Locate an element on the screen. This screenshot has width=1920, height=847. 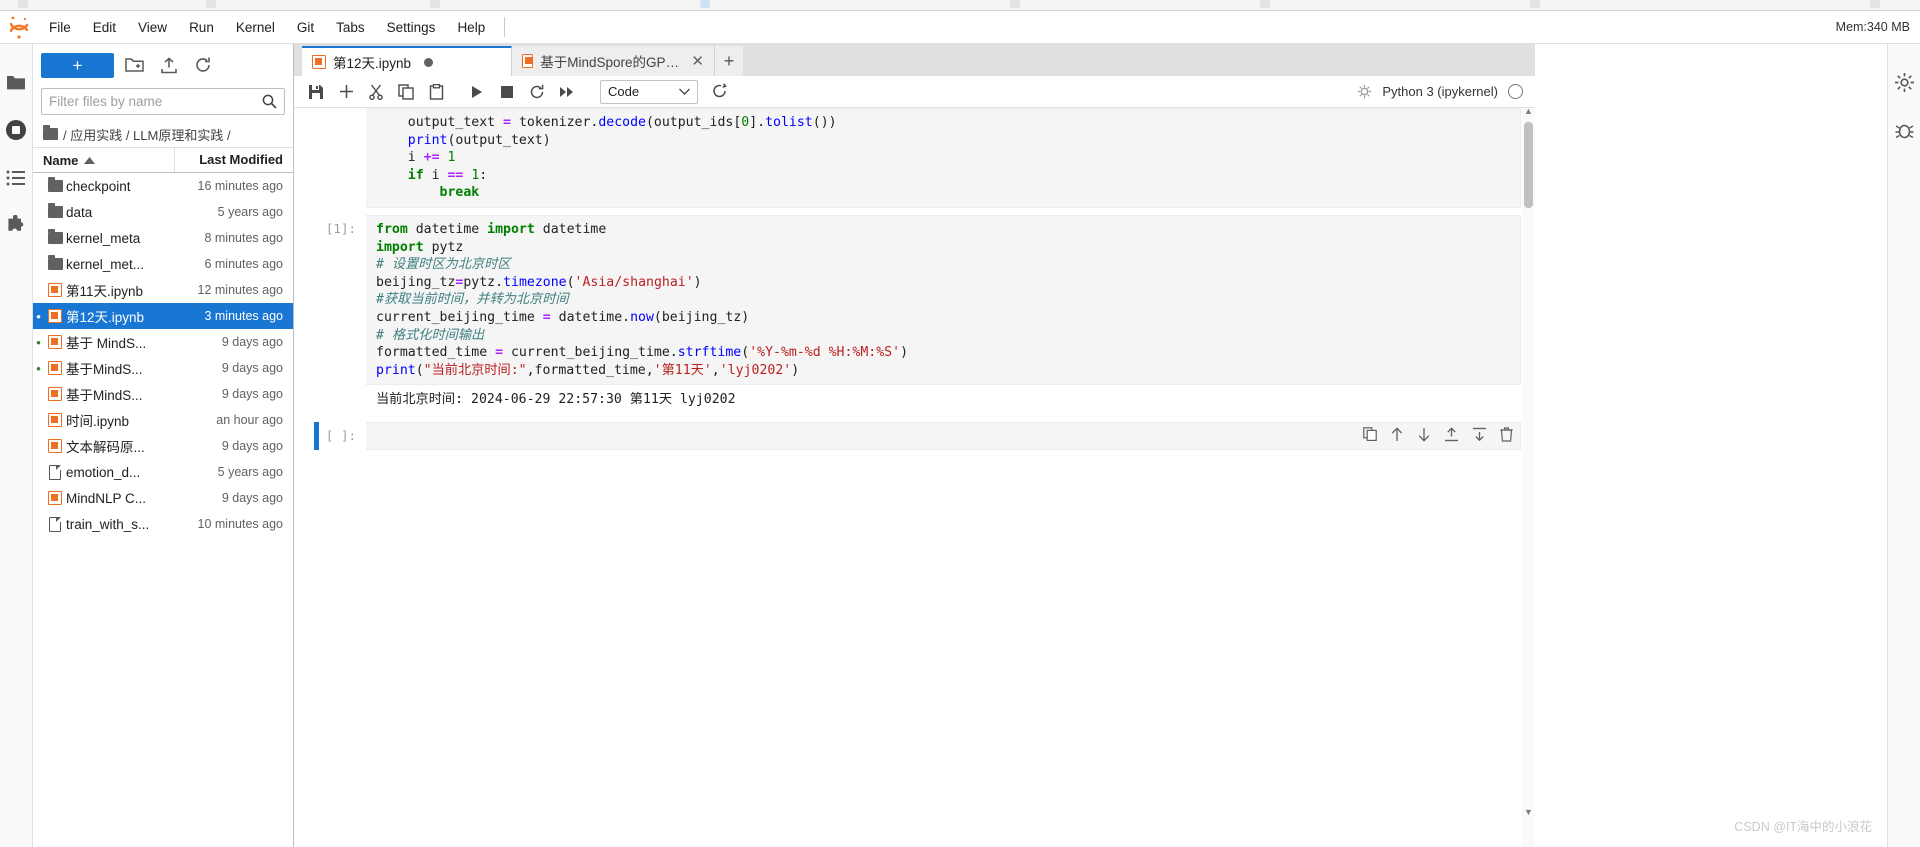
tab-notebook-day12: 第12天.ipynb is located at coordinates (407, 61).